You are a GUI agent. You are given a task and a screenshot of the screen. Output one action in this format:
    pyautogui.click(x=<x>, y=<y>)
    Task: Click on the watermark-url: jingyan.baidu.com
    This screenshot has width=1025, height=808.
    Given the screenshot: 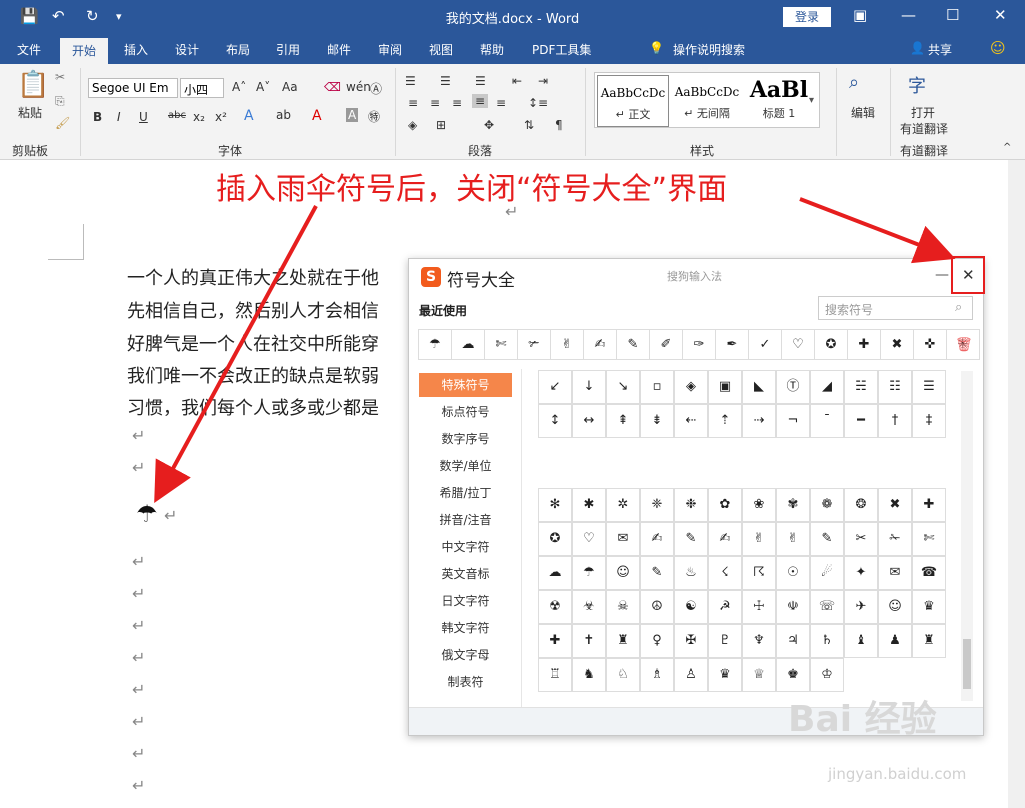 What is the action you would take?
    pyautogui.click(x=897, y=774)
    